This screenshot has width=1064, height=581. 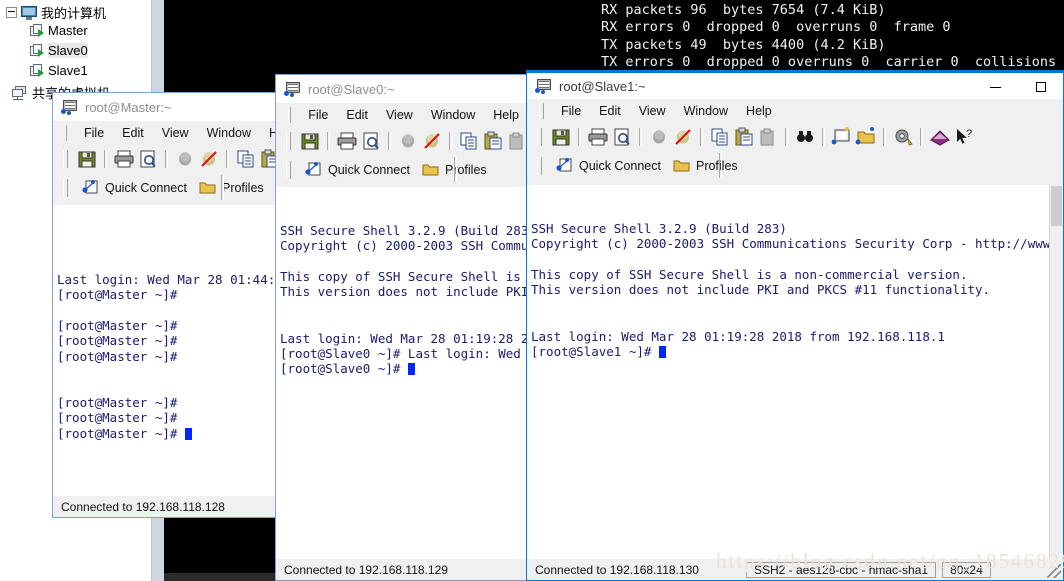 What do you see at coordinates (1040, 87) in the screenshot?
I see `maximize-button` at bounding box center [1040, 87].